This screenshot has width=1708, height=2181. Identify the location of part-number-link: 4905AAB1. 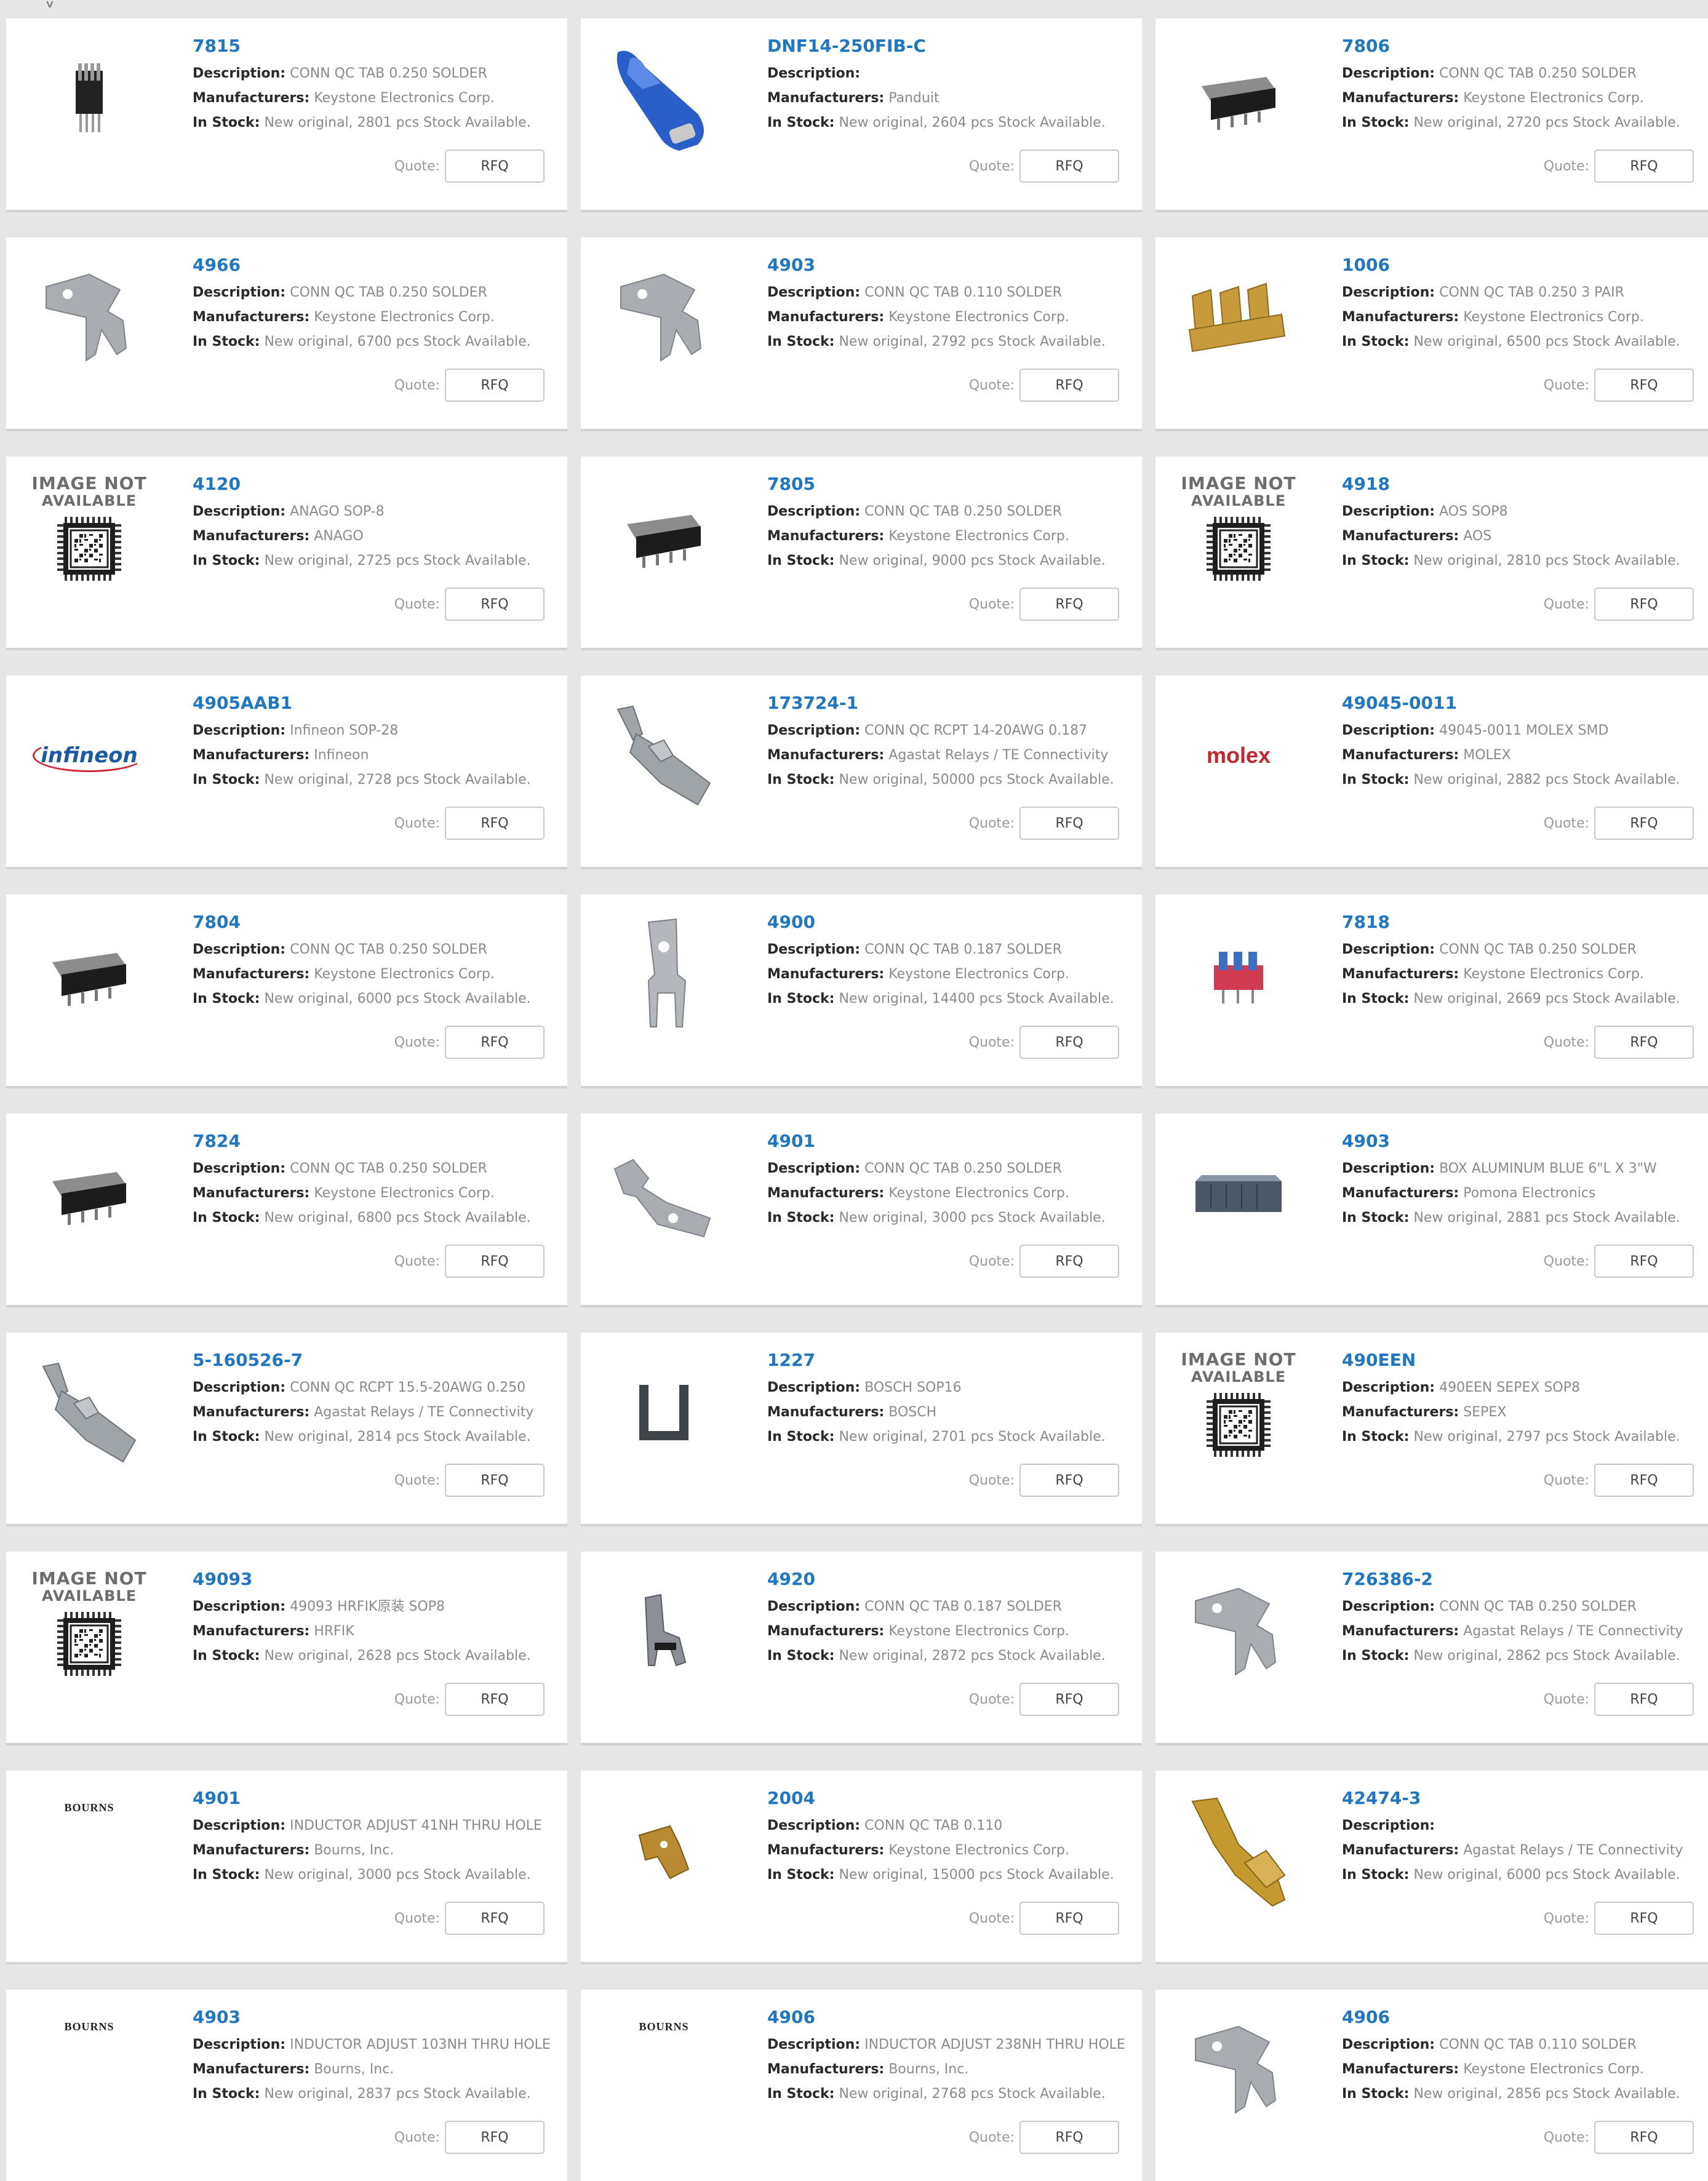
(374, 703).